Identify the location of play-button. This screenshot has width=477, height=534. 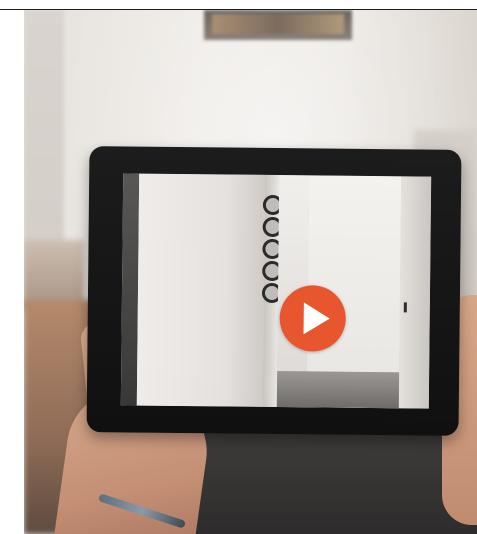
(313, 318).